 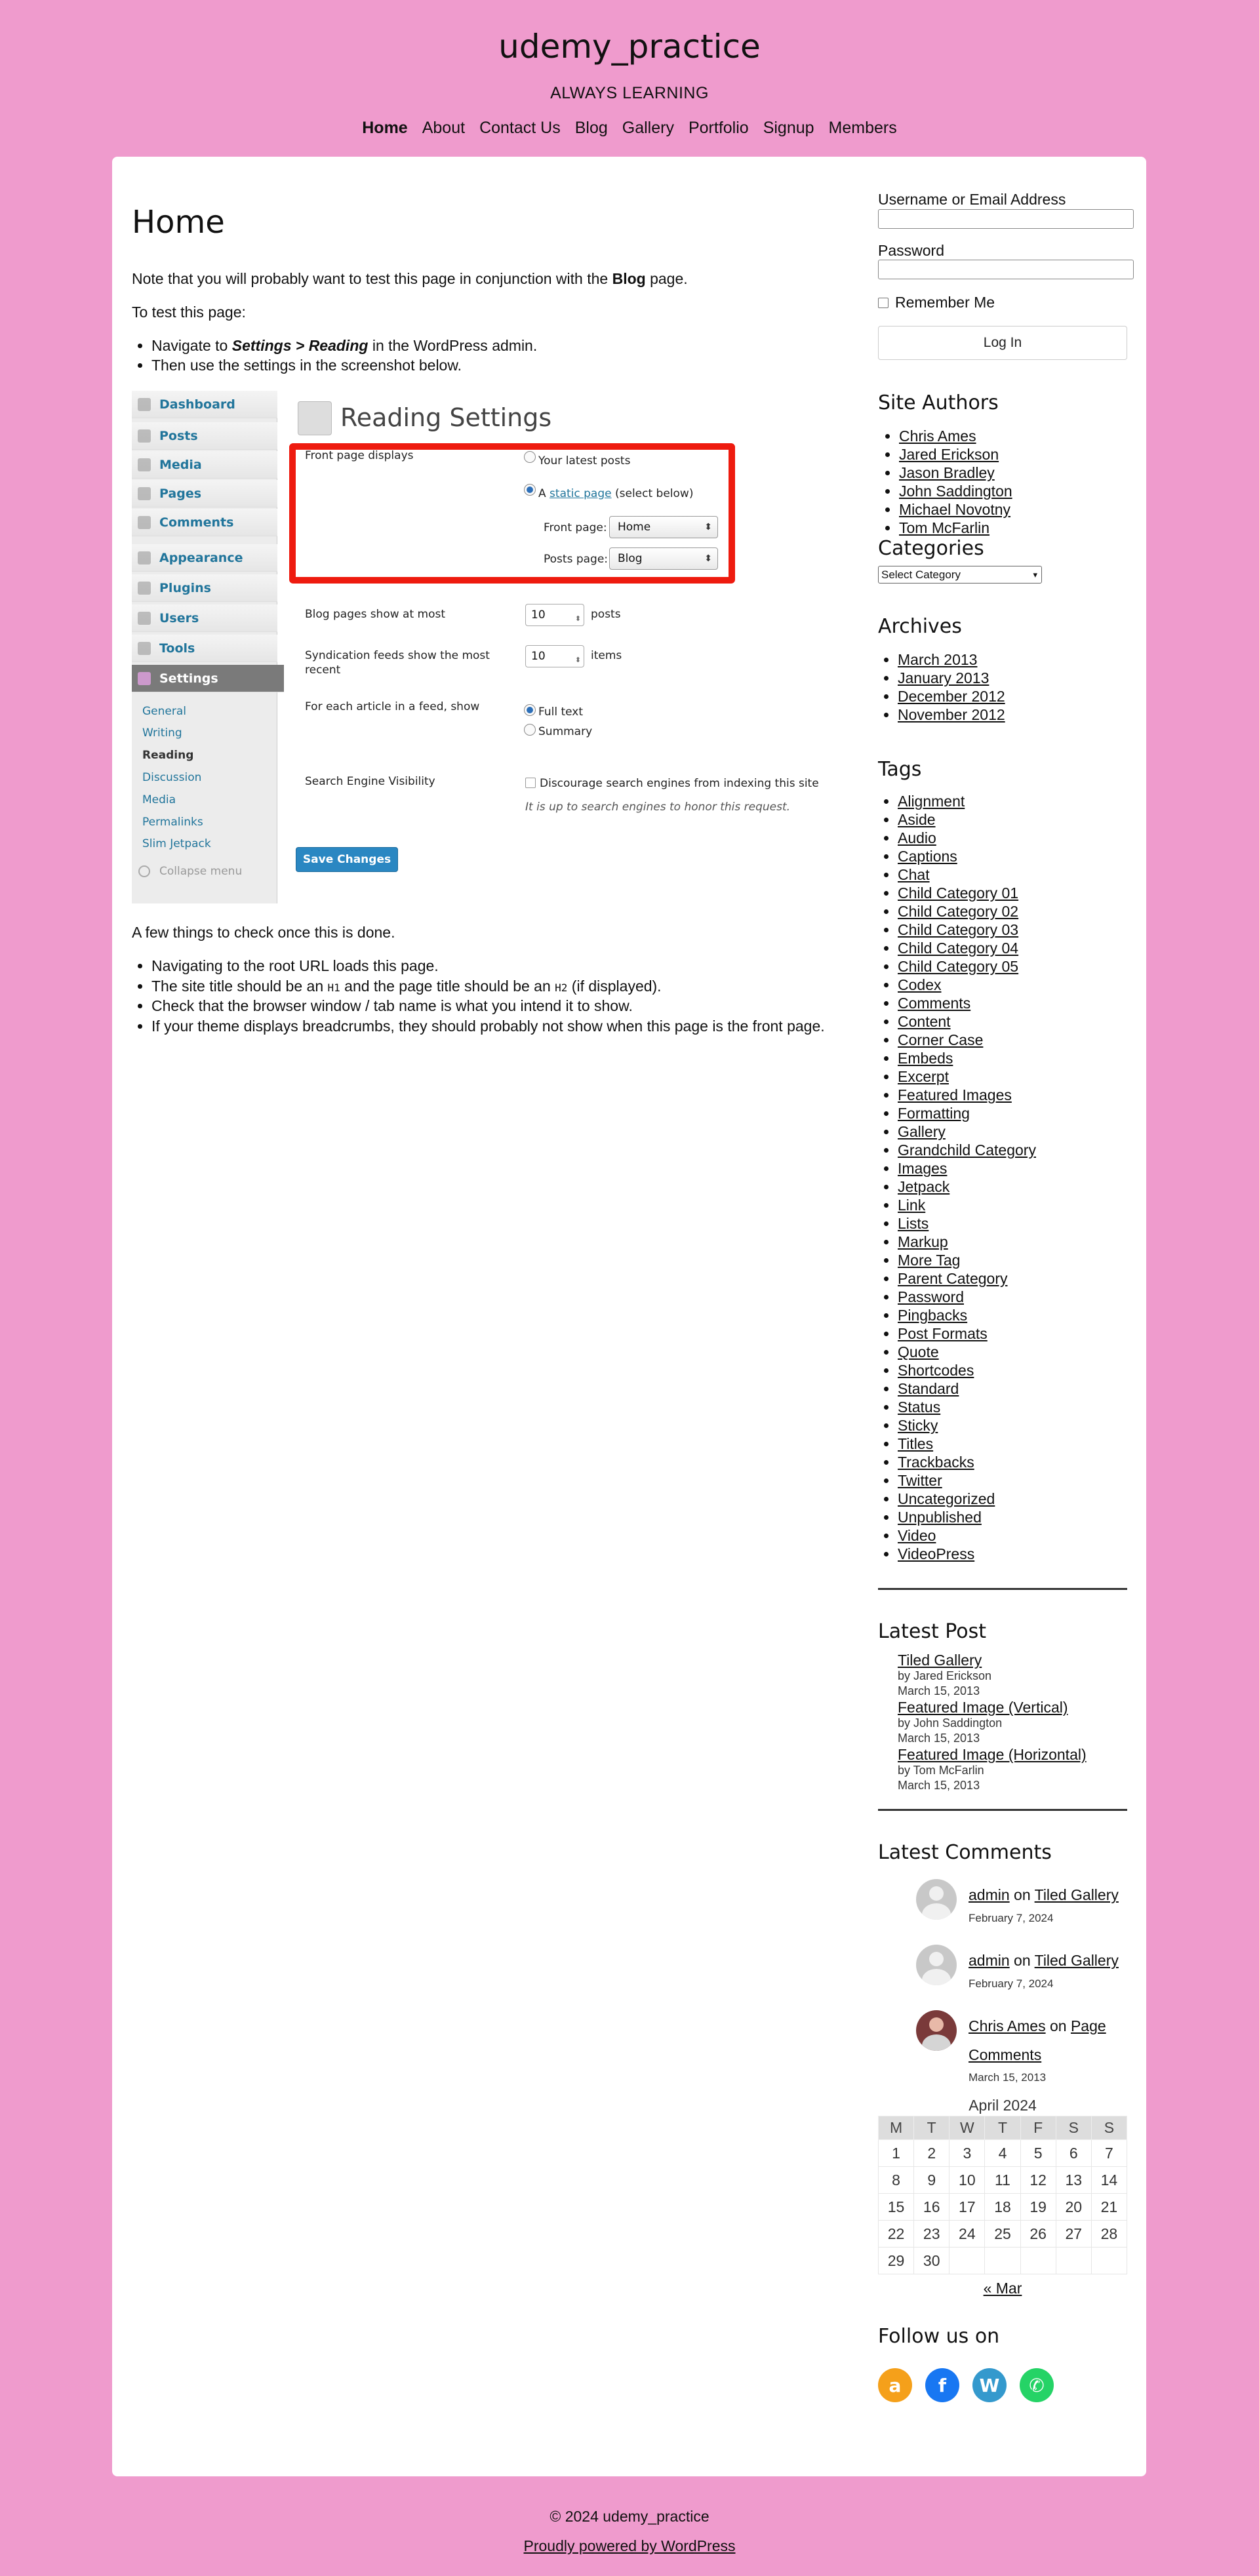 What do you see at coordinates (924, 1186) in the screenshot?
I see `tag-link: Jetpack` at bounding box center [924, 1186].